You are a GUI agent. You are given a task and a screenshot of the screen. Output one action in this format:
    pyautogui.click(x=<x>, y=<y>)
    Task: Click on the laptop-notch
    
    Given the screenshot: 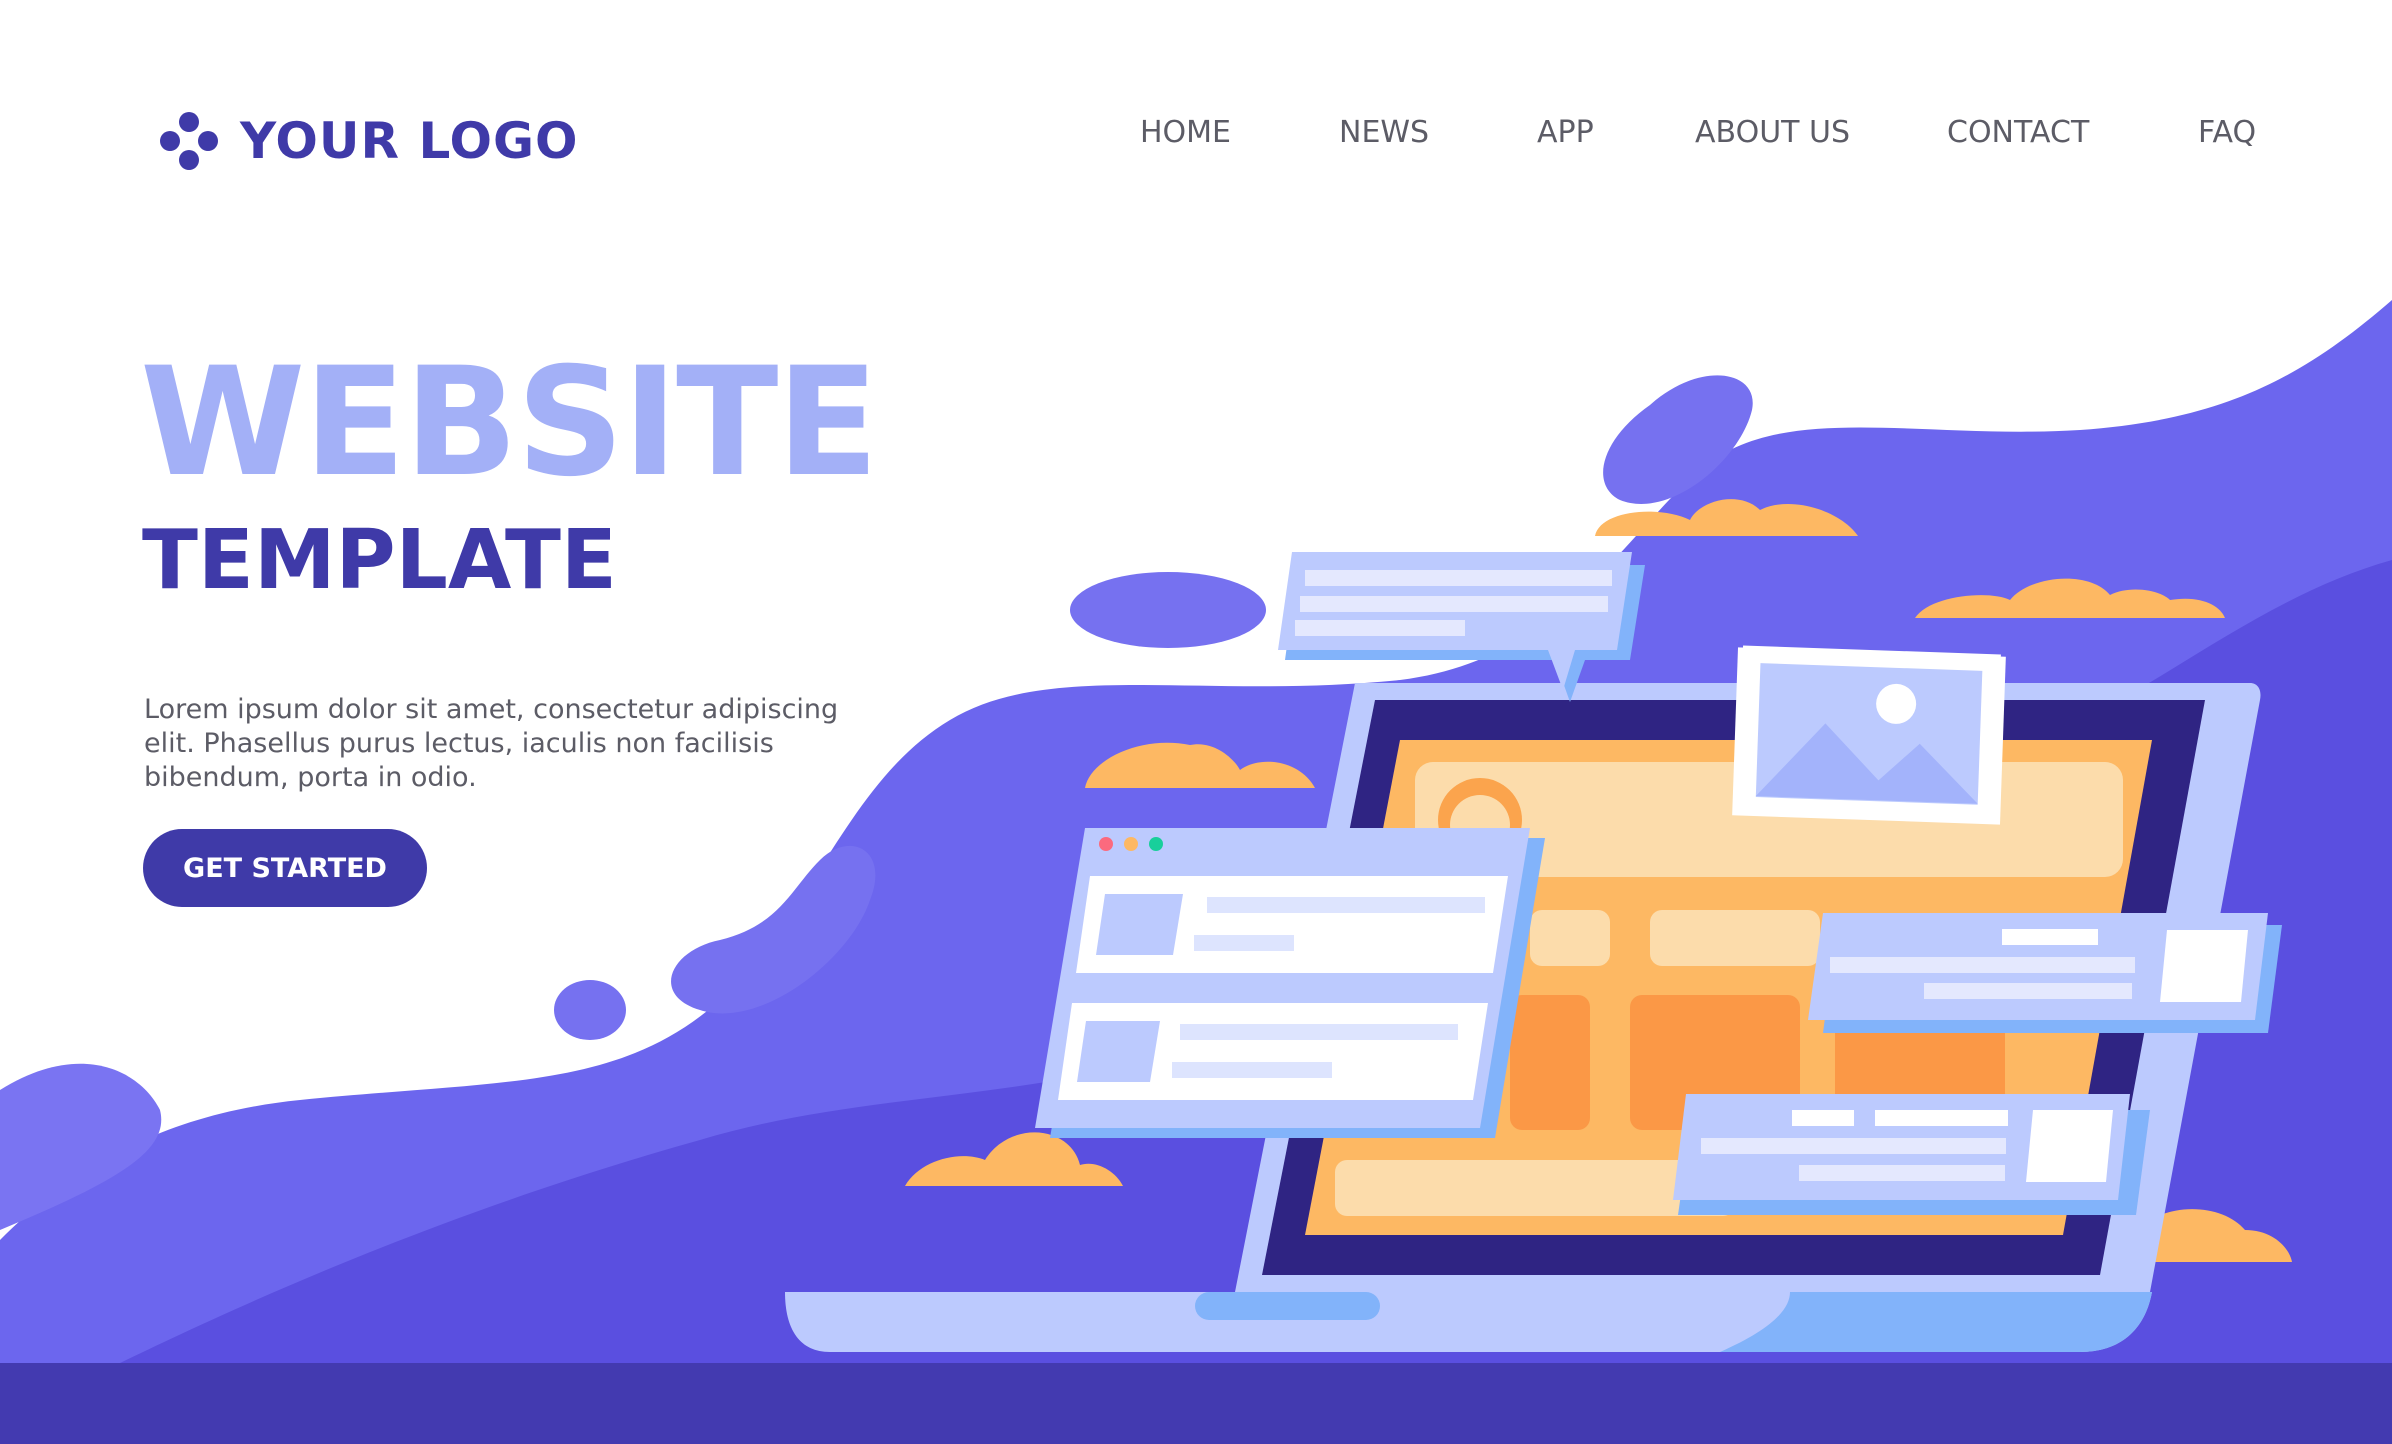 What is the action you would take?
    pyautogui.click(x=1287, y=1306)
    